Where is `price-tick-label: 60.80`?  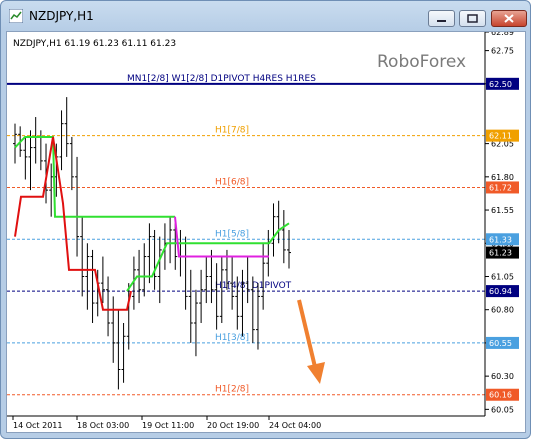
price-tick-label: 60.80 is located at coordinates (502, 310).